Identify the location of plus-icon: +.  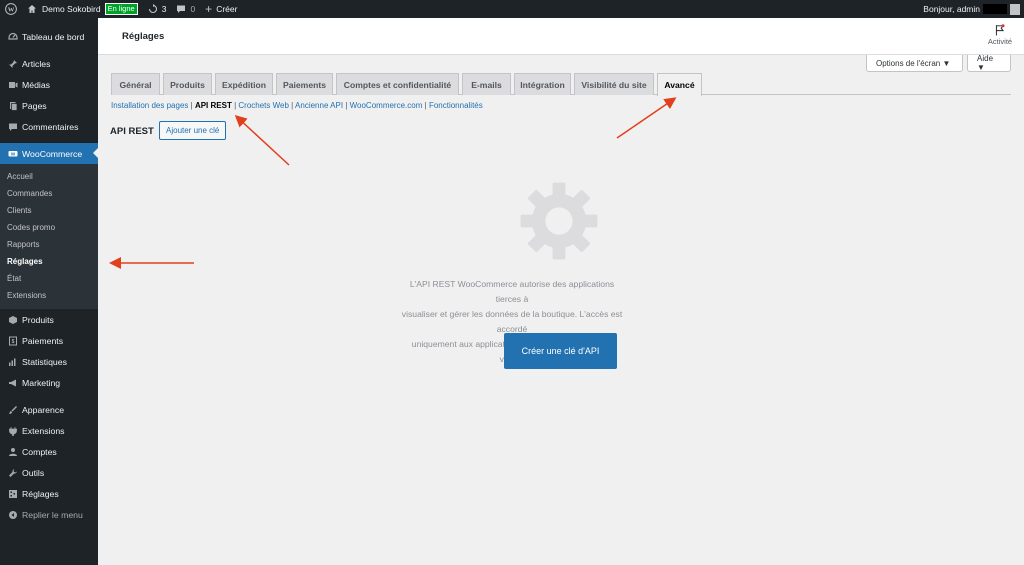
(209, 9).